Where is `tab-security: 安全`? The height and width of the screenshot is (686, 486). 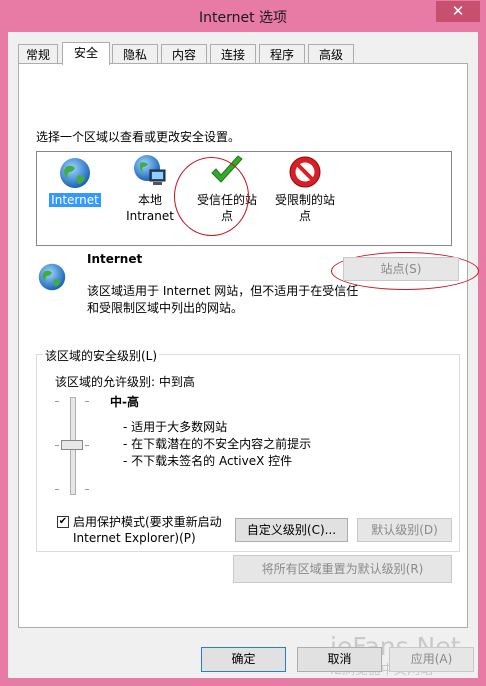 tab-security: 安全 is located at coordinates (86, 53).